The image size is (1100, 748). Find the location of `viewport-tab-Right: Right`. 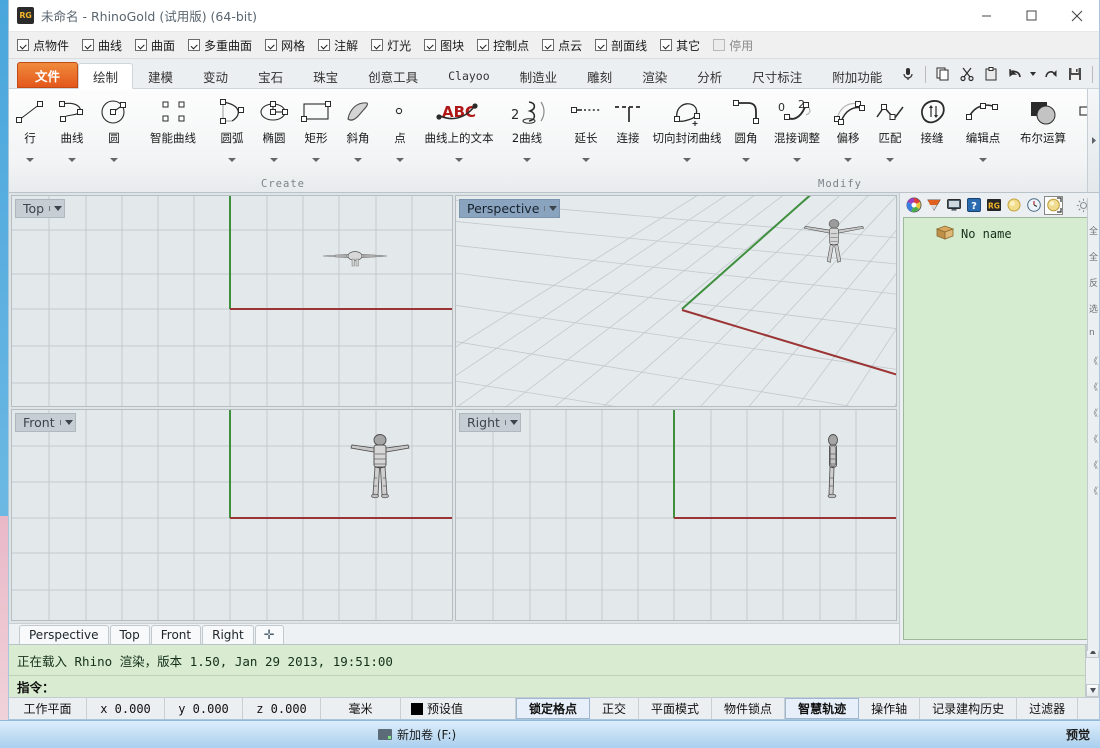

viewport-tab-Right: Right is located at coordinates (228, 634).